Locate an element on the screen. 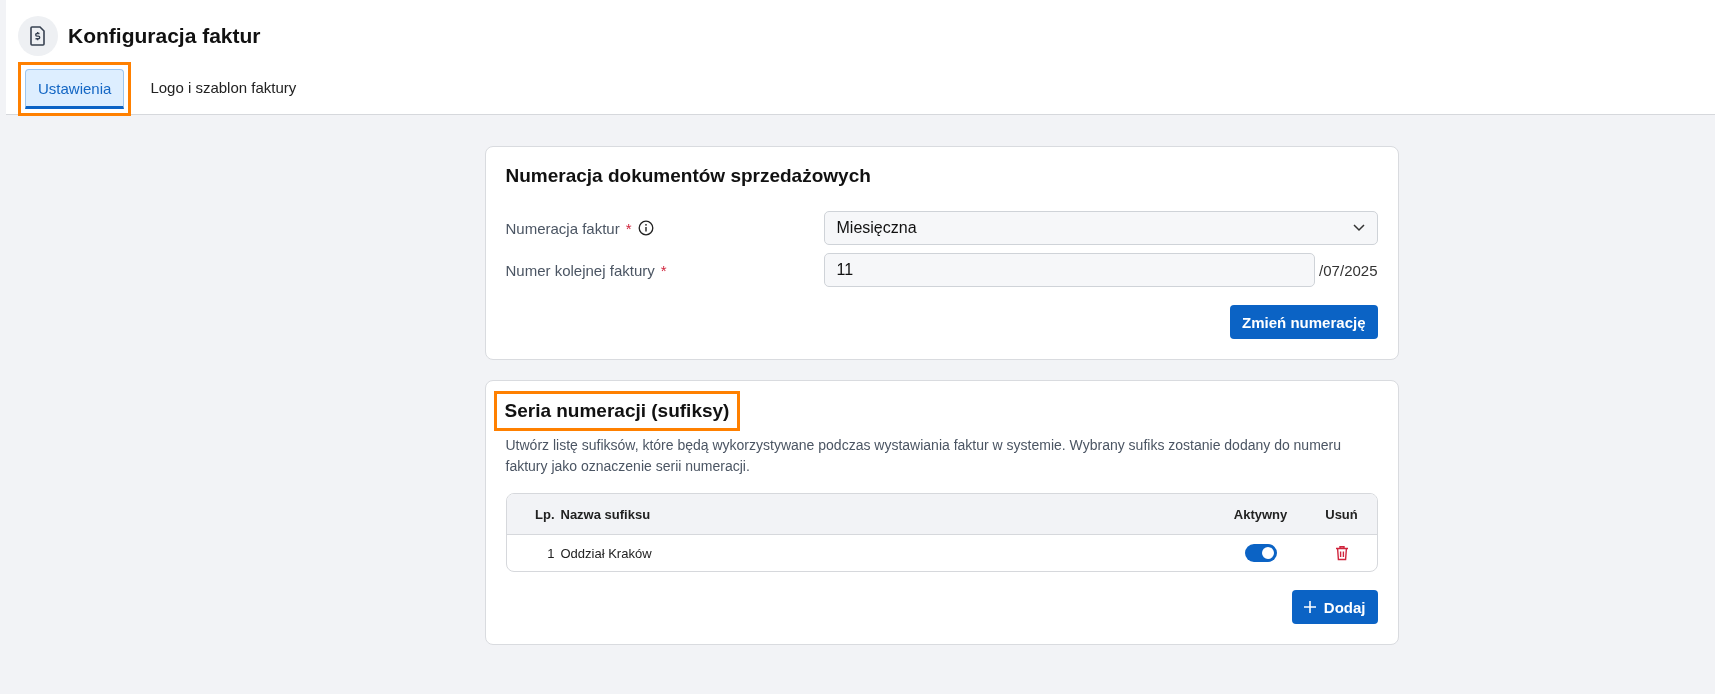 The height and width of the screenshot is (694, 1715). column-header: Nazwa sufiksu is located at coordinates (606, 514).